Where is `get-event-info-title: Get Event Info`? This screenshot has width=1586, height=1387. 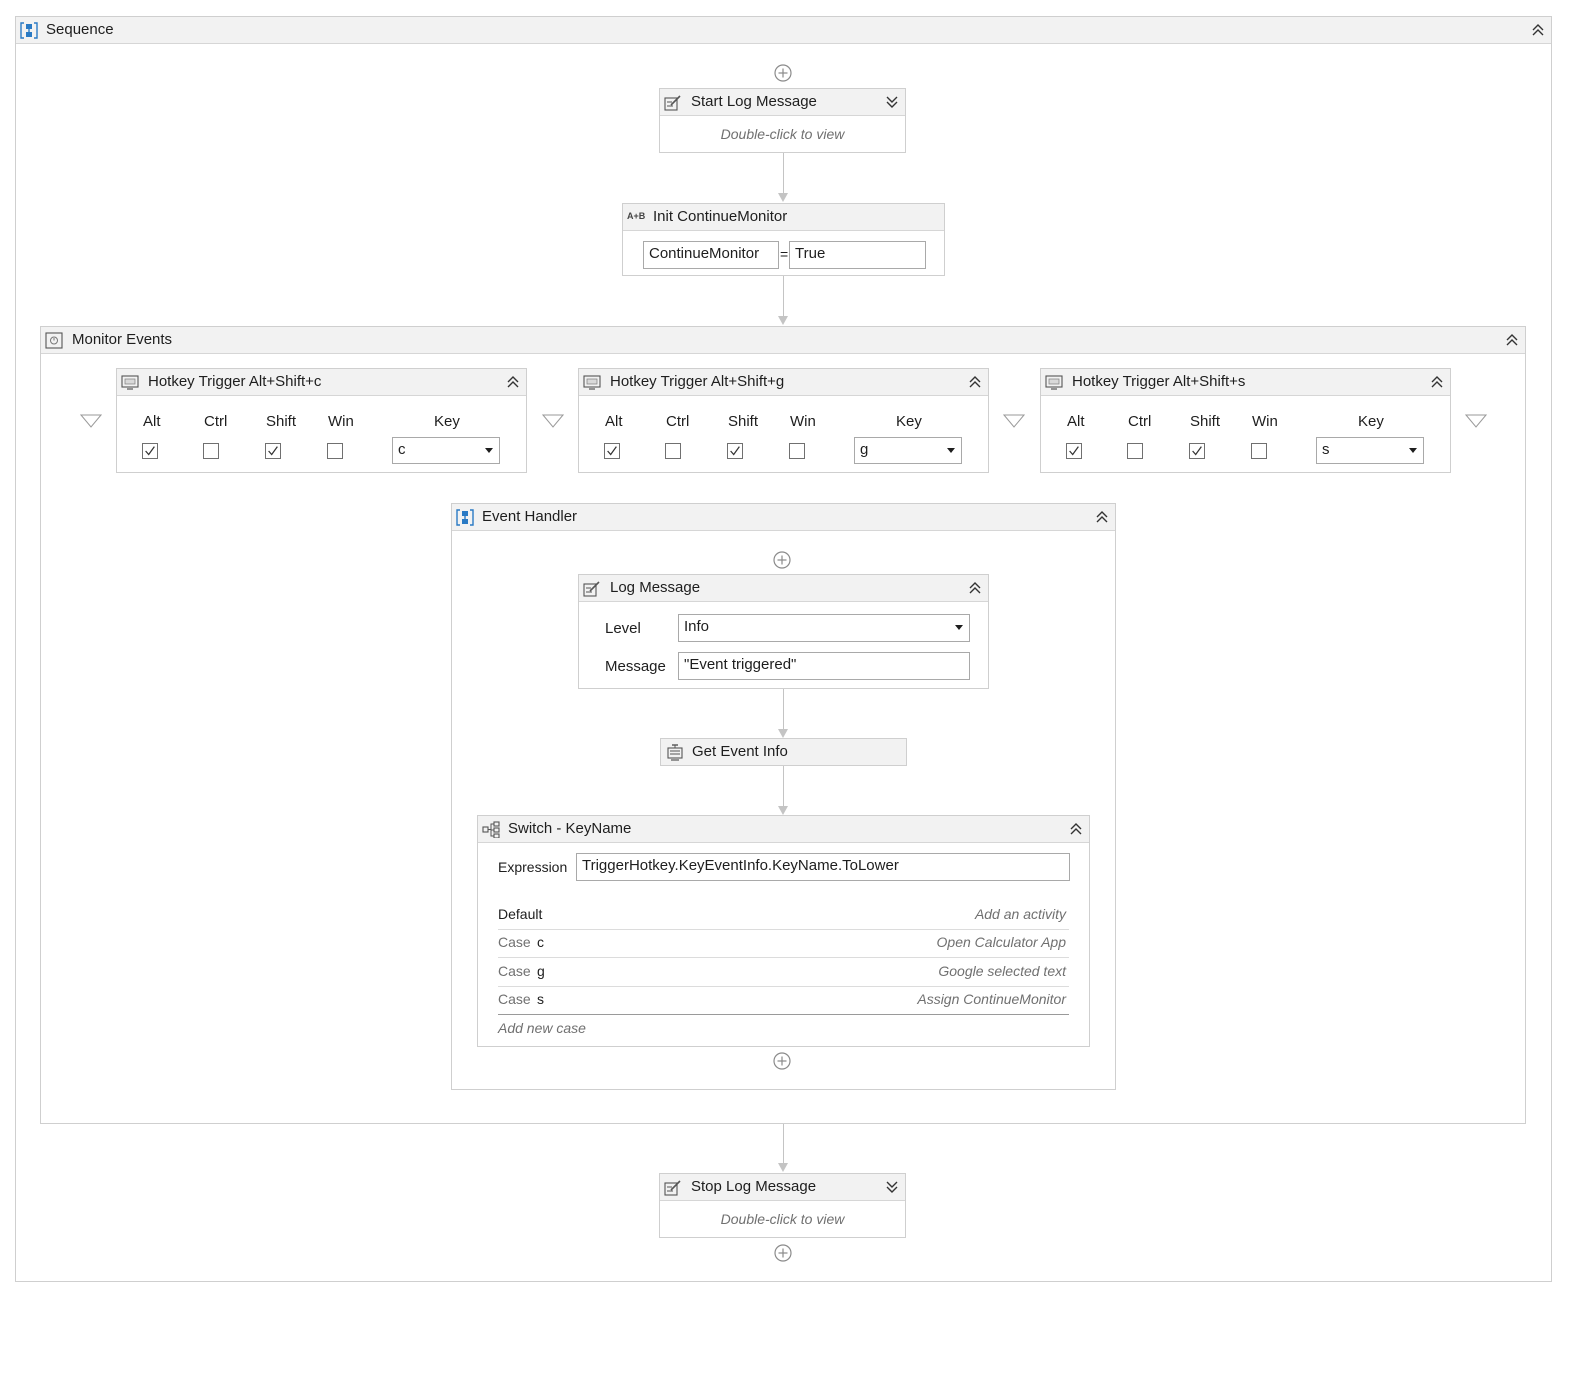 get-event-info-title: Get Event Info is located at coordinates (740, 751).